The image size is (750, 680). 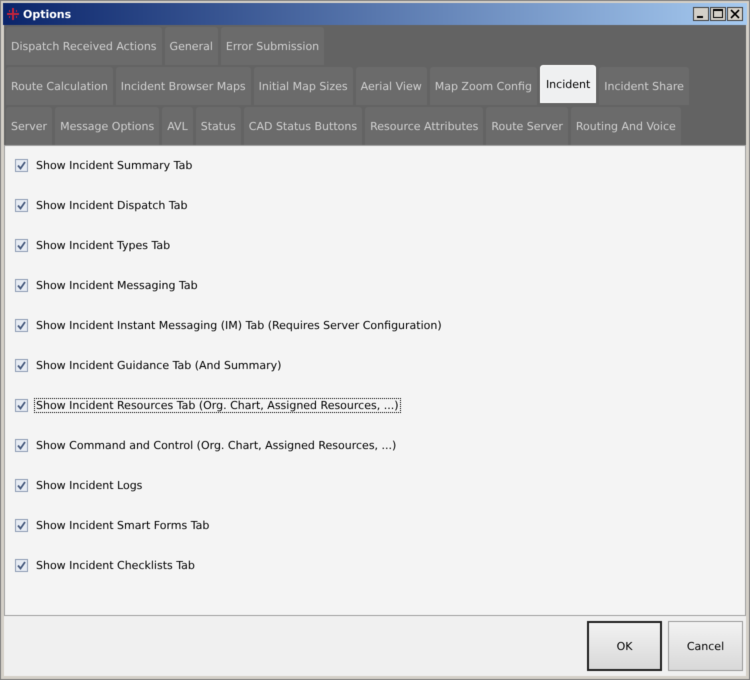 What do you see at coordinates (568, 84) in the screenshot?
I see `tab: Incident` at bounding box center [568, 84].